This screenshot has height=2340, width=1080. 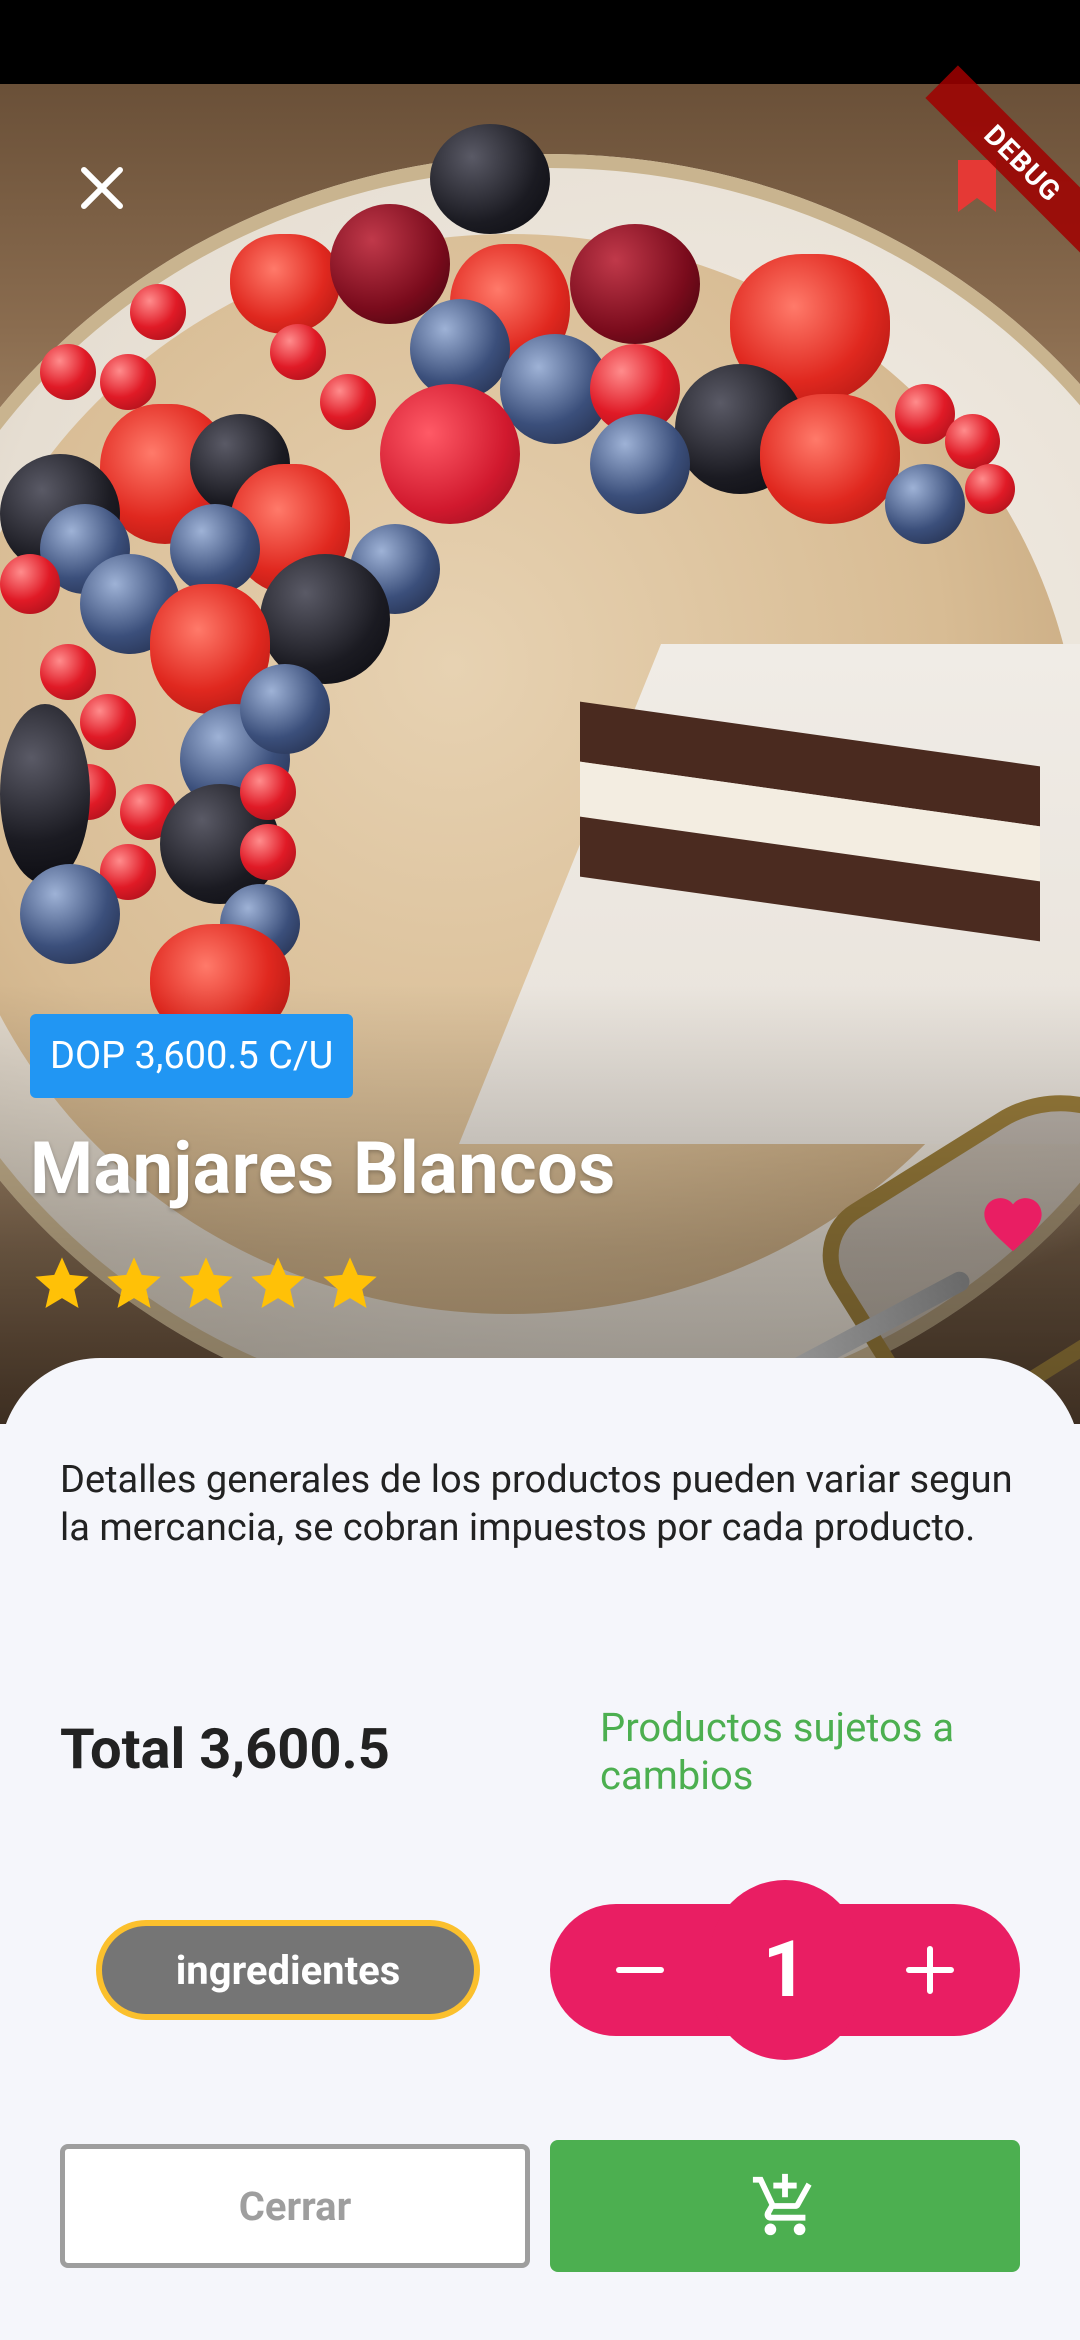 I want to click on price-change-note: Productos sujetos a cambios, so click(x=777, y=1751).